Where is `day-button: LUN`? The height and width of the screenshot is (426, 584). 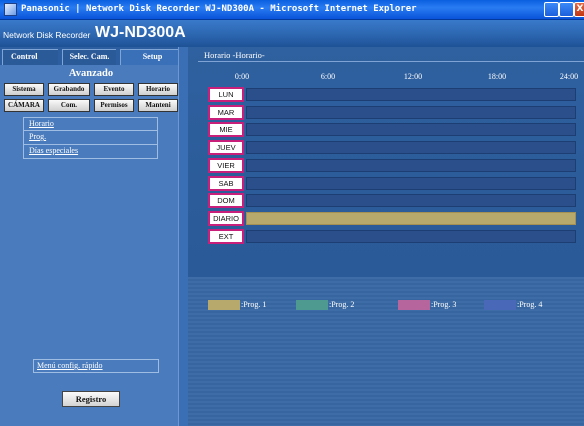
day-button: LUN is located at coordinates (226, 94).